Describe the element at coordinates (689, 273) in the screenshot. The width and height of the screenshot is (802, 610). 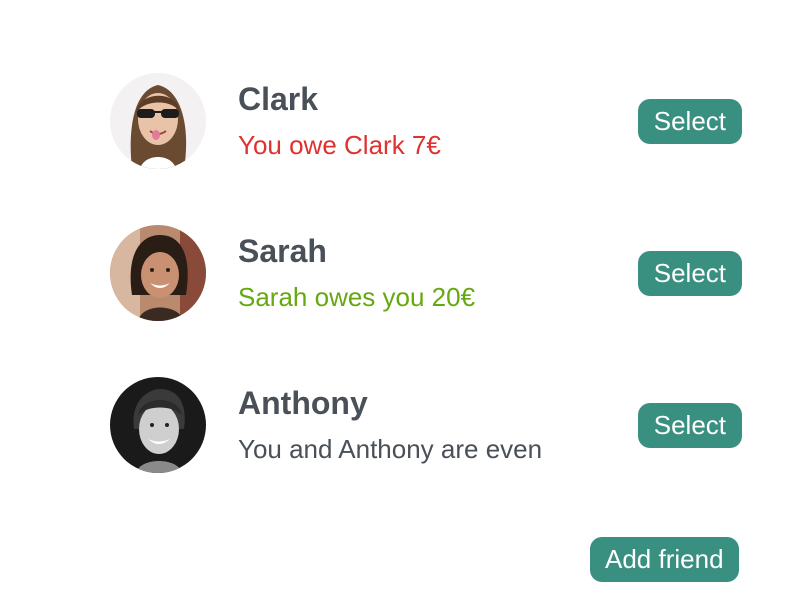
I see `select-sarah-button: Select` at that location.